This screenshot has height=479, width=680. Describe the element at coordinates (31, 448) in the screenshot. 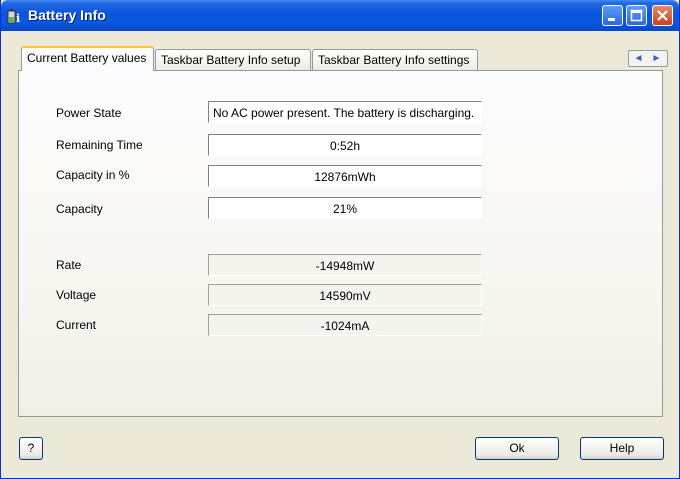

I see `context-help-button: ?` at that location.